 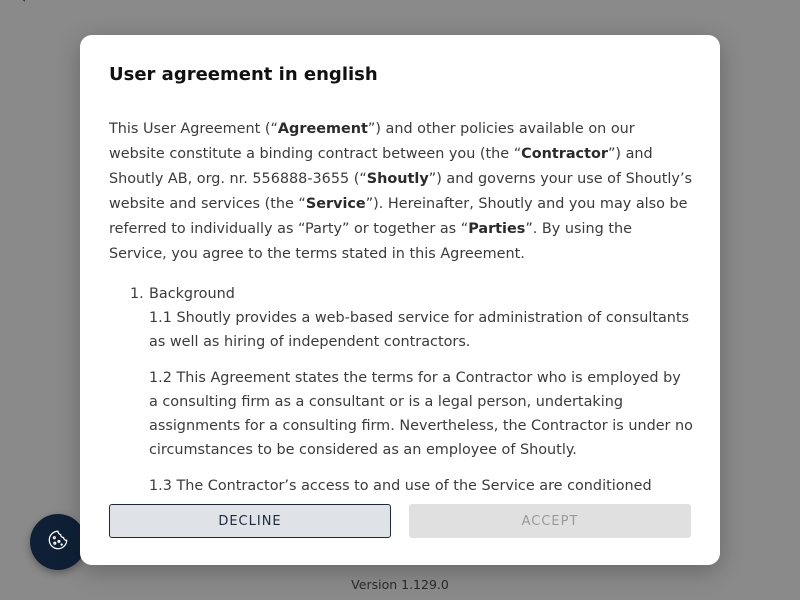 What do you see at coordinates (497, 229) in the screenshot?
I see `defined-term: Parties` at bounding box center [497, 229].